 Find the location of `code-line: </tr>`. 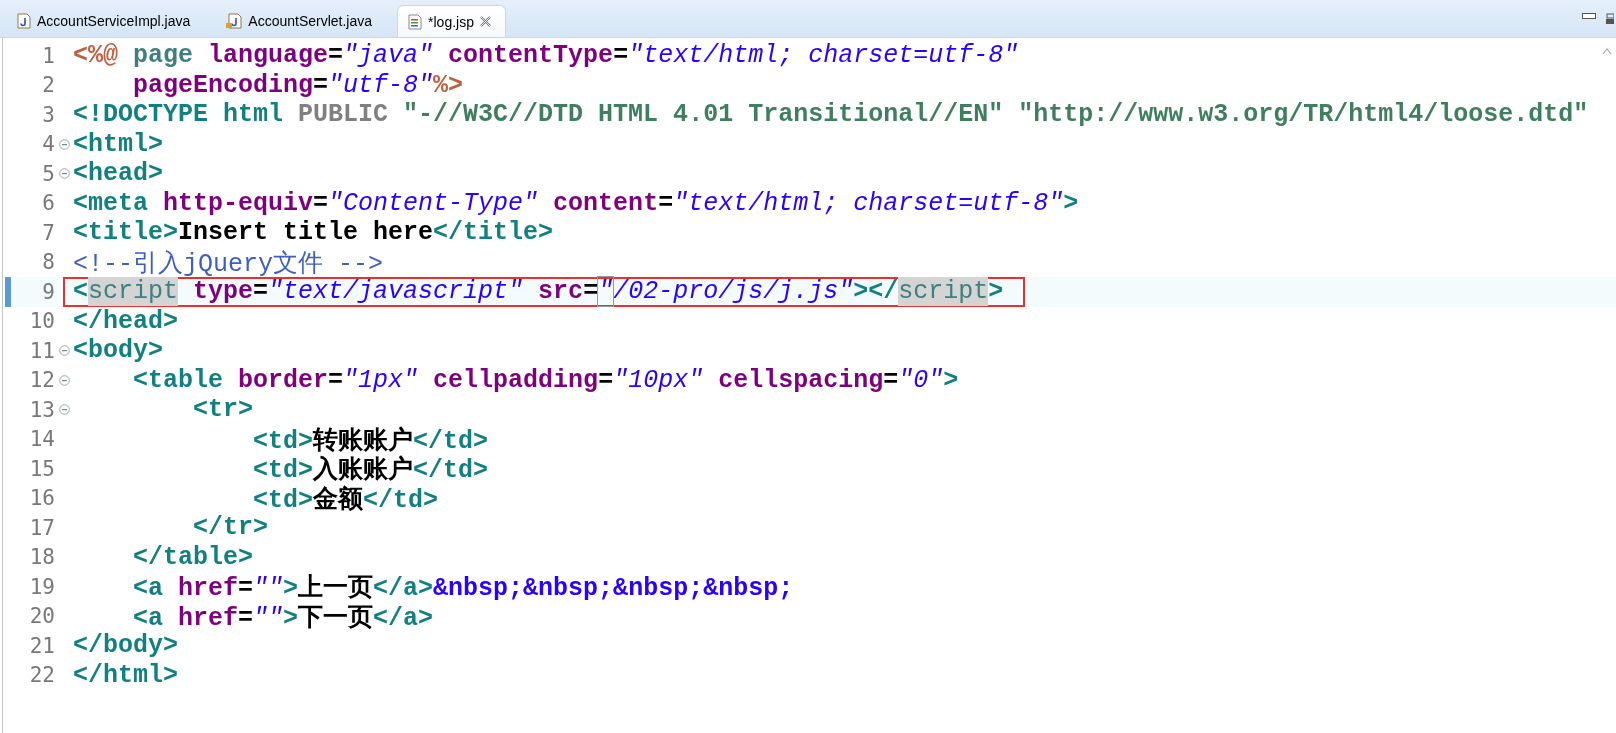

code-line: </tr> is located at coordinates (230, 528).